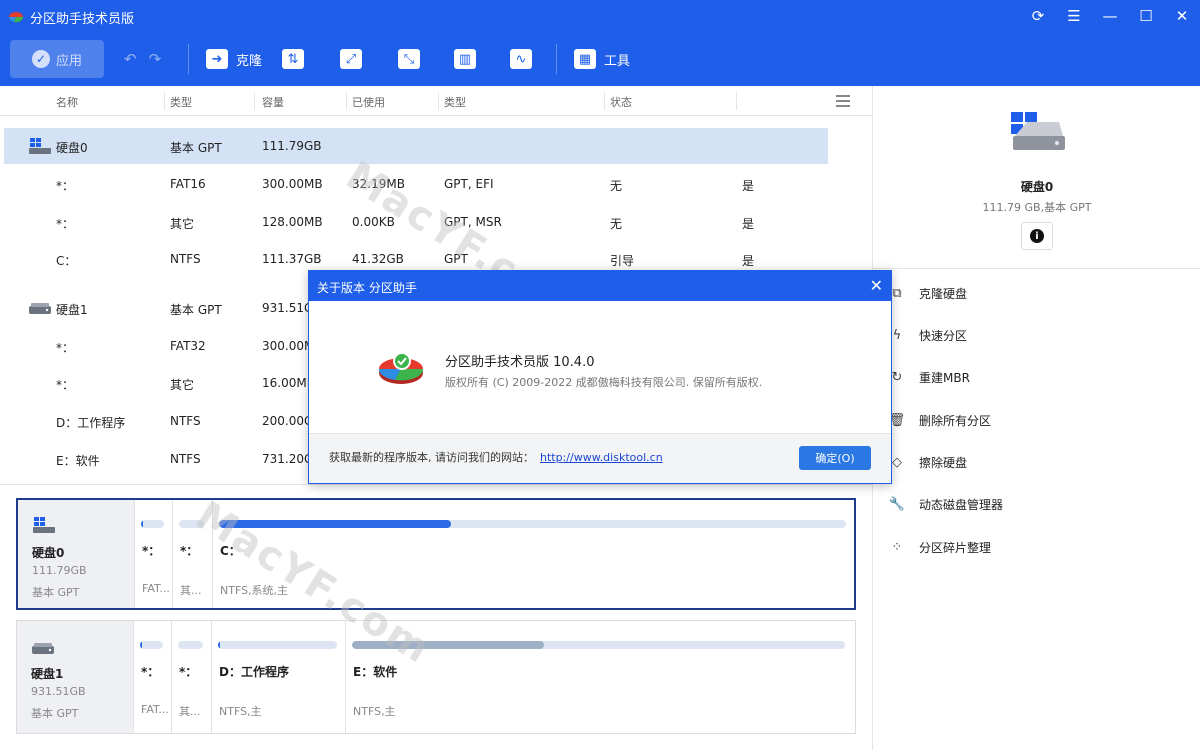  What do you see at coordinates (130, 59) in the screenshot?
I see `undo-icon: ↶` at bounding box center [130, 59].